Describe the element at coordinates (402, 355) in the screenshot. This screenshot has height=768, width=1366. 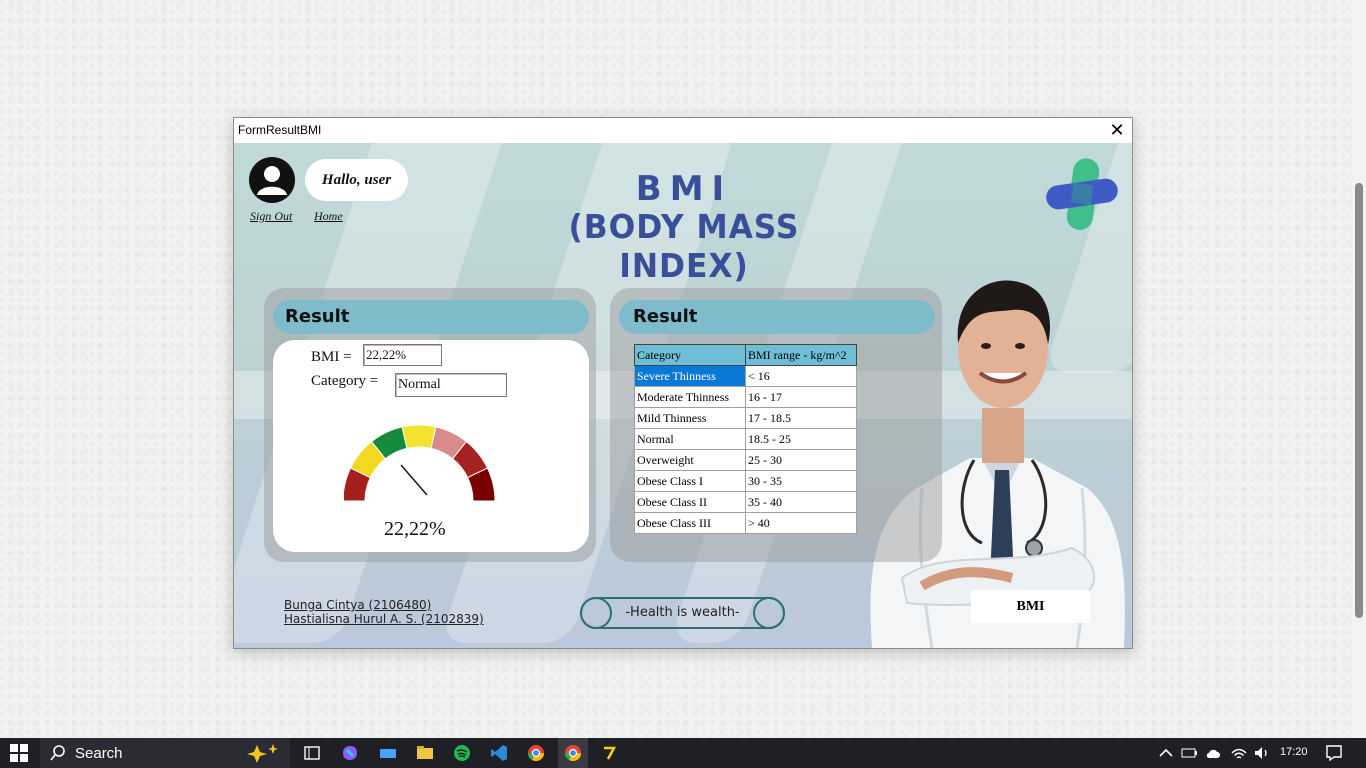
I see `bmi-value-field: 22,22%` at that location.